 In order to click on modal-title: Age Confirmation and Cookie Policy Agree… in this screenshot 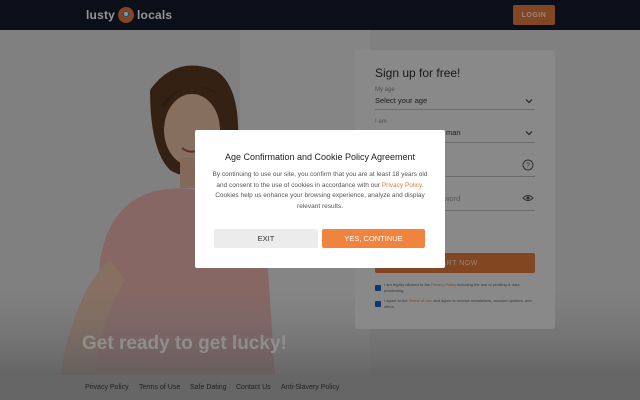, I will do `click(320, 157)`.